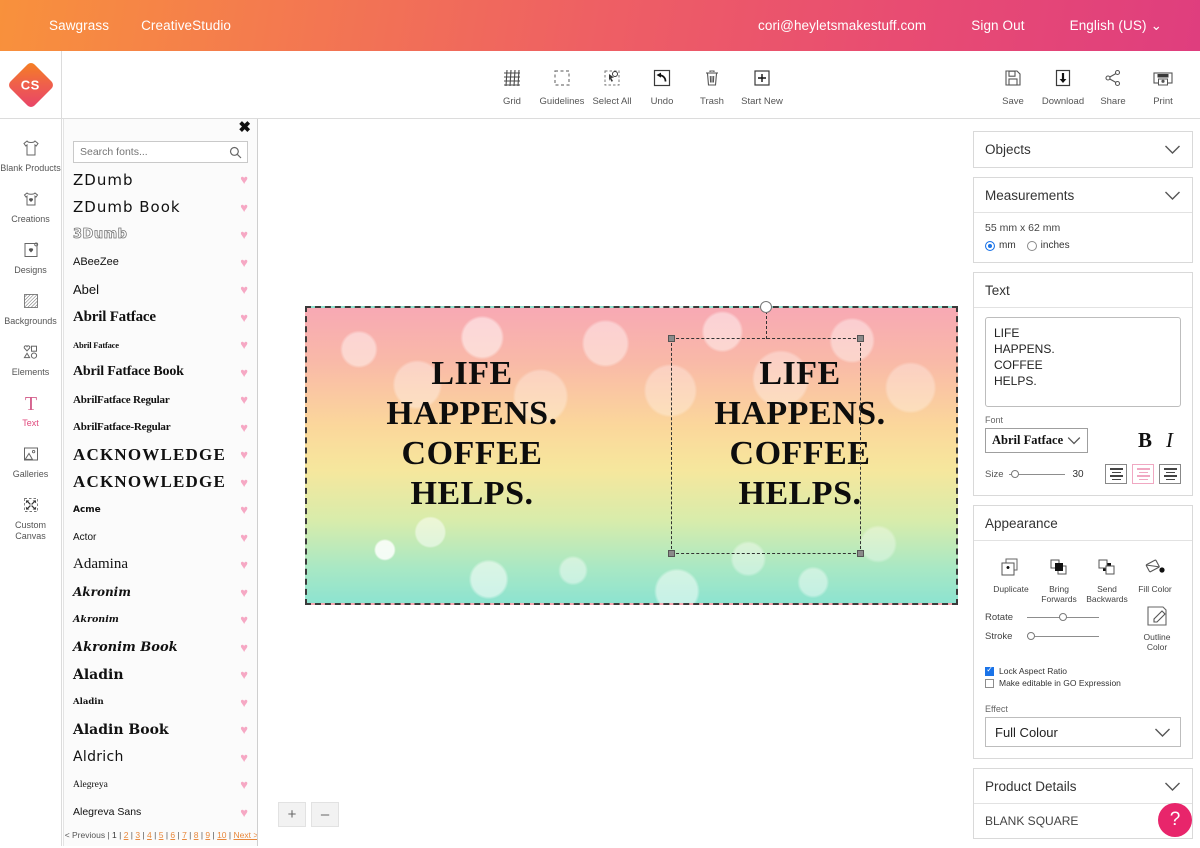  What do you see at coordinates (30, 357) in the screenshot?
I see `rail-item-elements: Elements` at bounding box center [30, 357].